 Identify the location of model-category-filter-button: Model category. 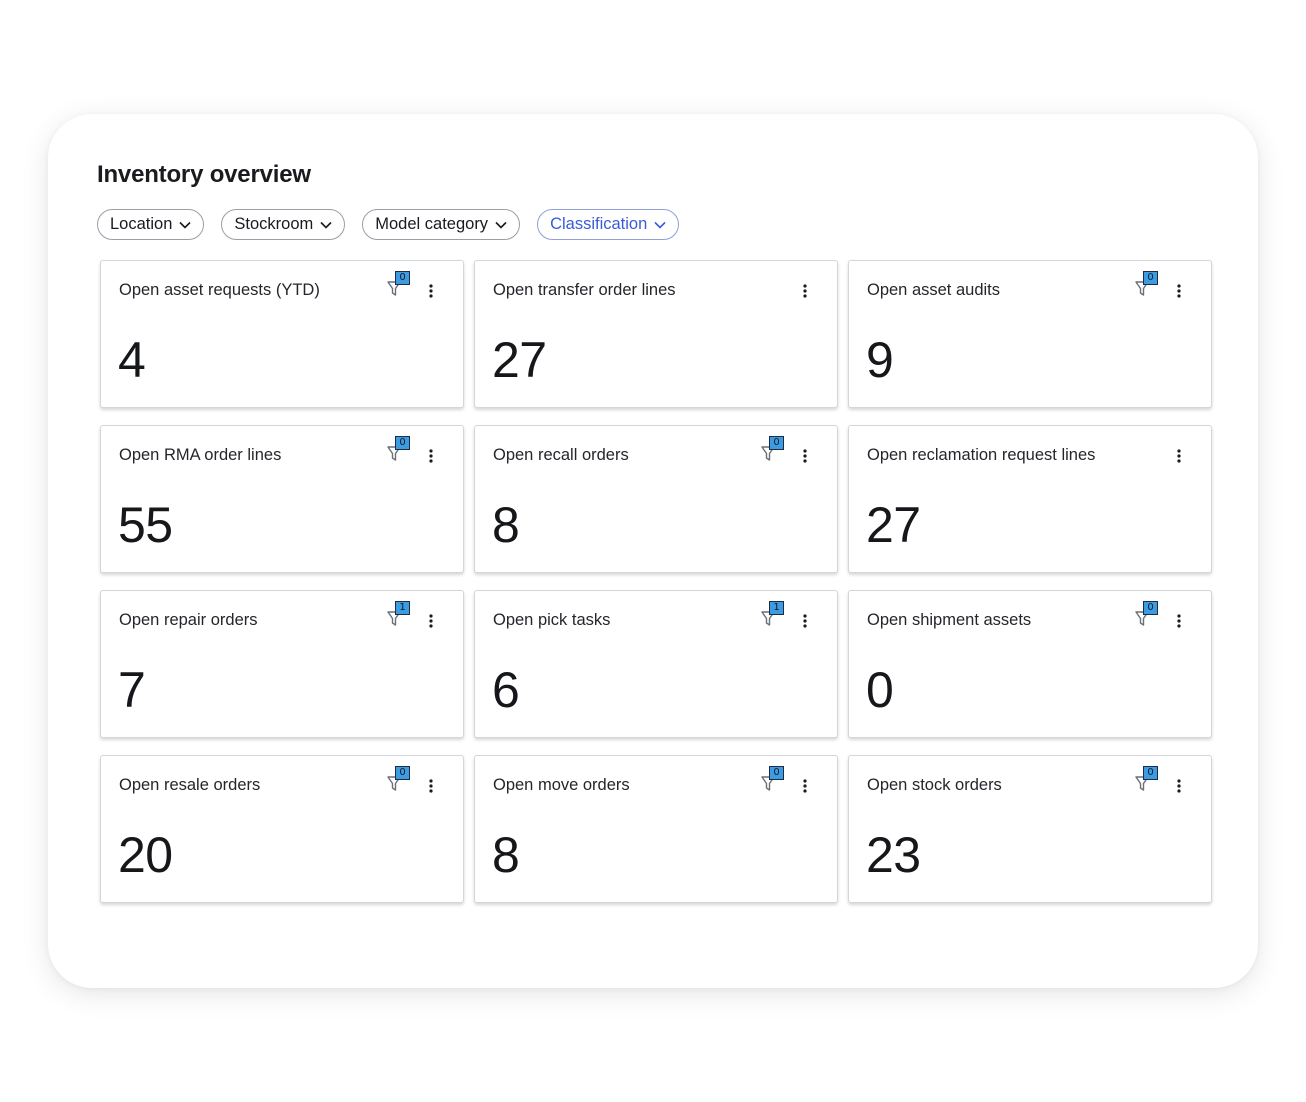
(441, 224).